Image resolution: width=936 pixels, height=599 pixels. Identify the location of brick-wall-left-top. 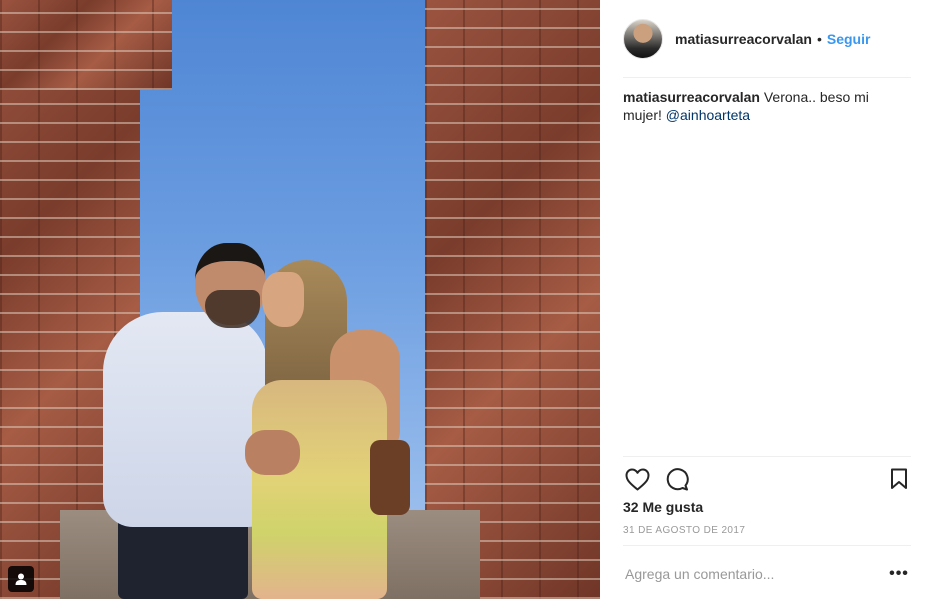
(86, 45).